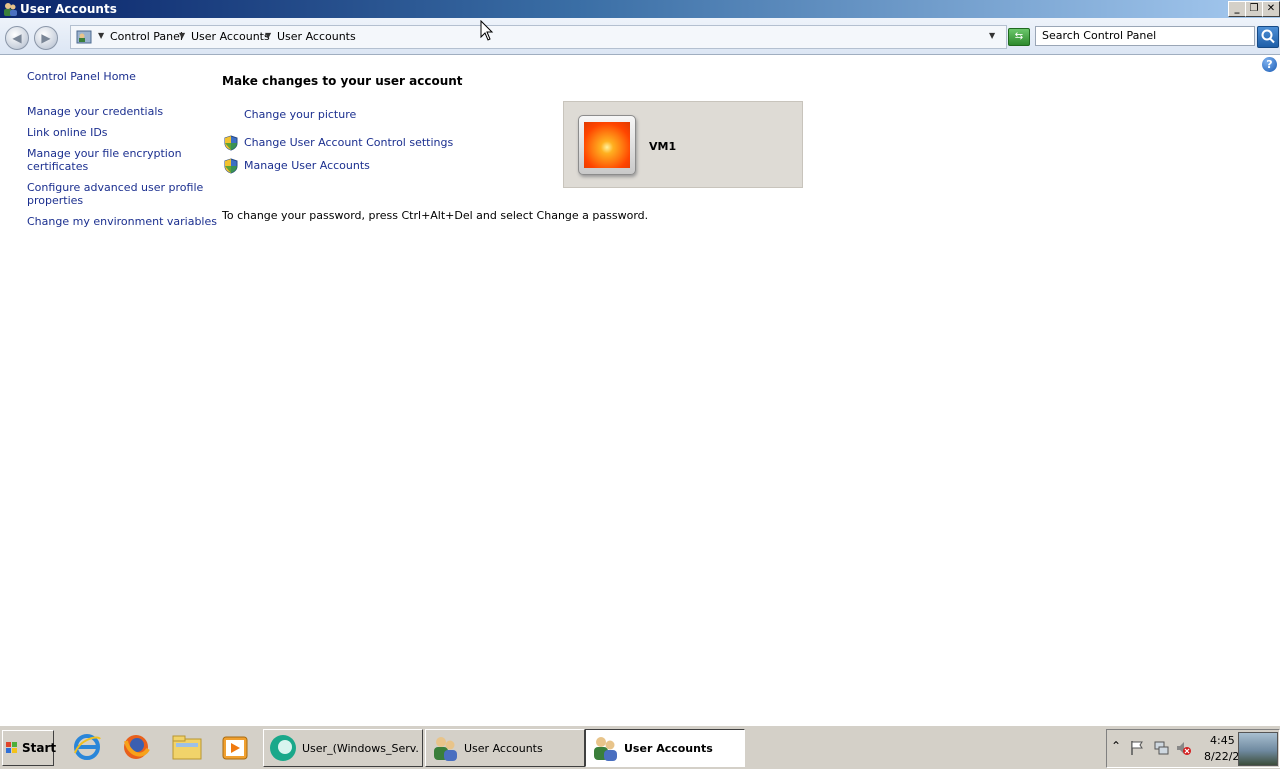 Image resolution: width=1280 pixels, height=769 pixels. Describe the element at coordinates (146, 36) in the screenshot. I see `breadcrumb-control-panel: Control Panel` at that location.